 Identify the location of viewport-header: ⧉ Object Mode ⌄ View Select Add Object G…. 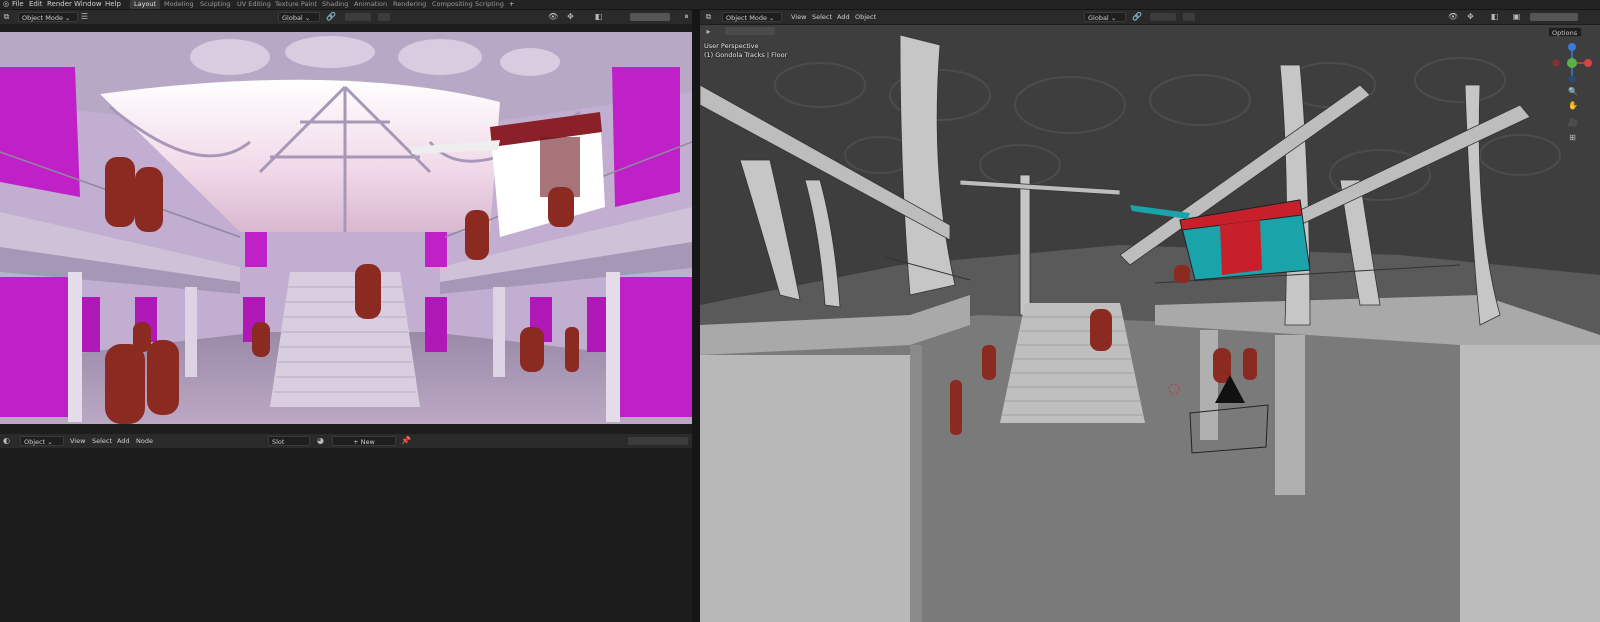
(1150, 17).